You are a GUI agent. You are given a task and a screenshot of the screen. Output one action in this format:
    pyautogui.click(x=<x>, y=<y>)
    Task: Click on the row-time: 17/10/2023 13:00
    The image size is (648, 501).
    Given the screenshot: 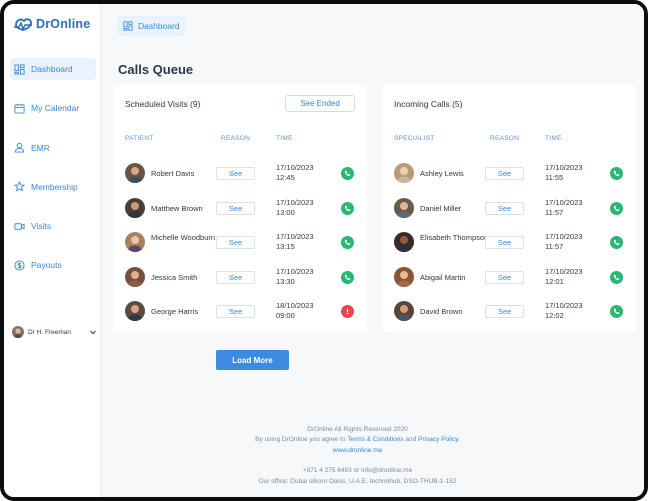 What is the action you would take?
    pyautogui.click(x=295, y=207)
    